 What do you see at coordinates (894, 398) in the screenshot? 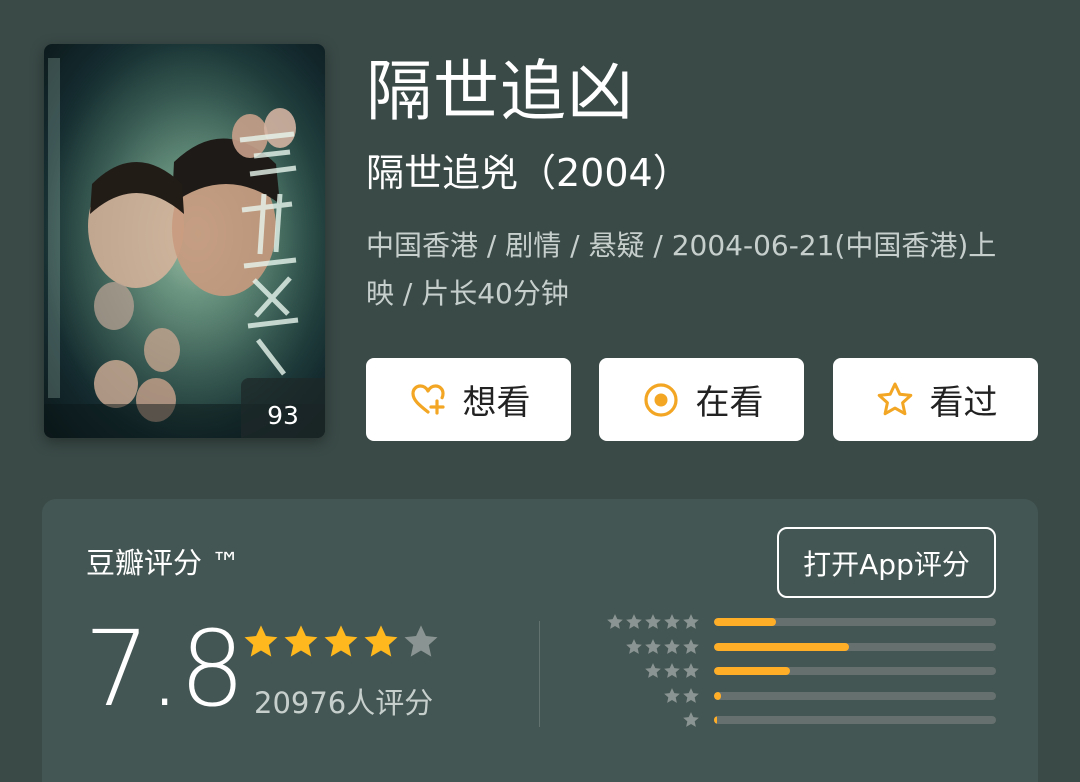
I see `star-outline-icon` at bounding box center [894, 398].